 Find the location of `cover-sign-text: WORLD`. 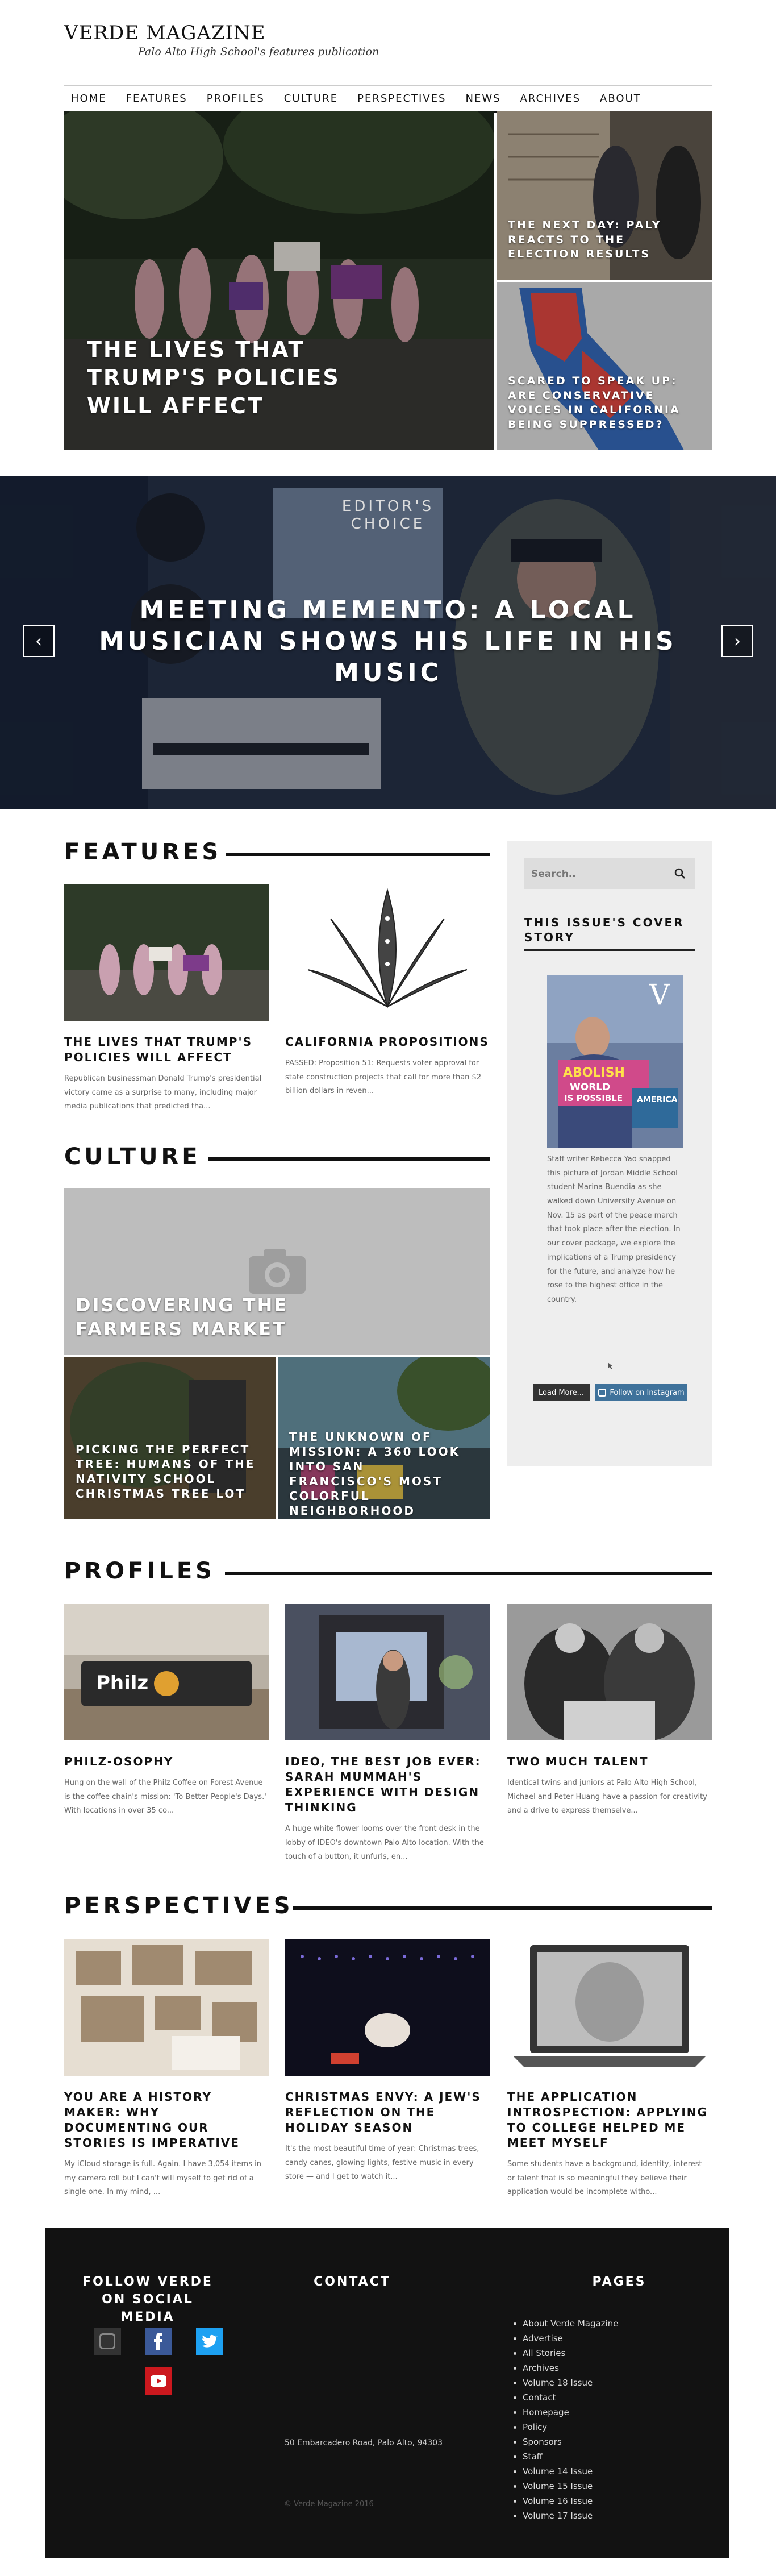

cover-sign-text: WORLD is located at coordinates (591, 1087).